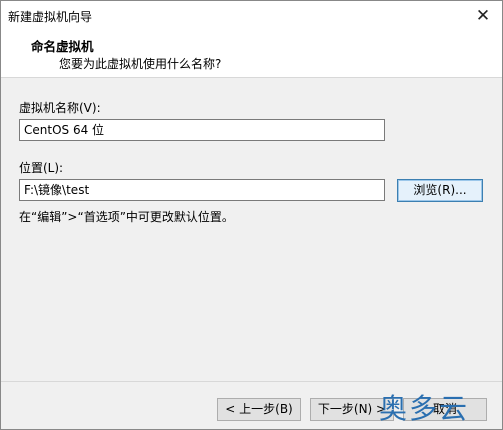 This screenshot has width=503, height=430. Describe the element at coordinates (41, 168) in the screenshot. I see `location-label: 位置(L):` at that location.